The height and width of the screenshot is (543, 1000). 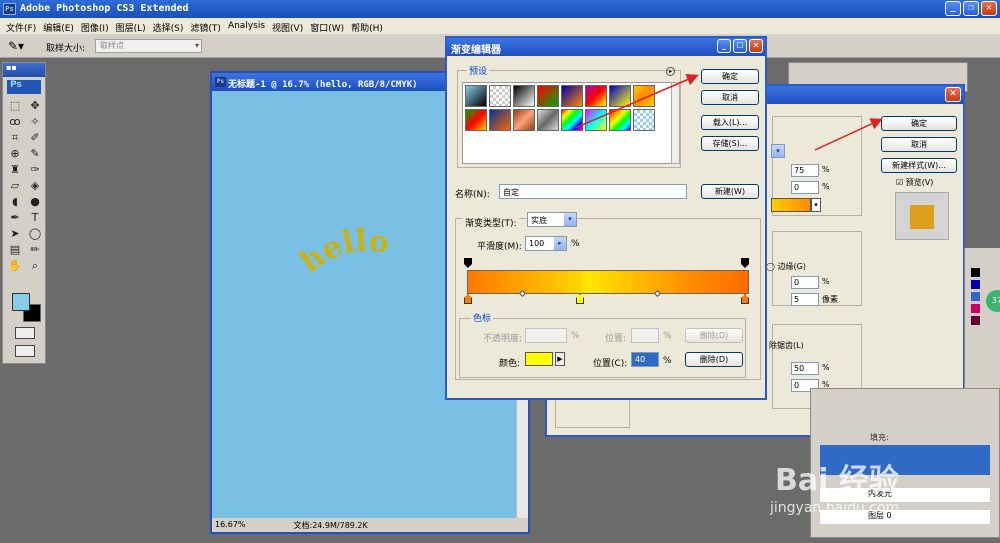 What do you see at coordinates (786, 345) in the screenshot?
I see `antialias-checkbox-label: 除锯齿(L)` at bounding box center [786, 345].